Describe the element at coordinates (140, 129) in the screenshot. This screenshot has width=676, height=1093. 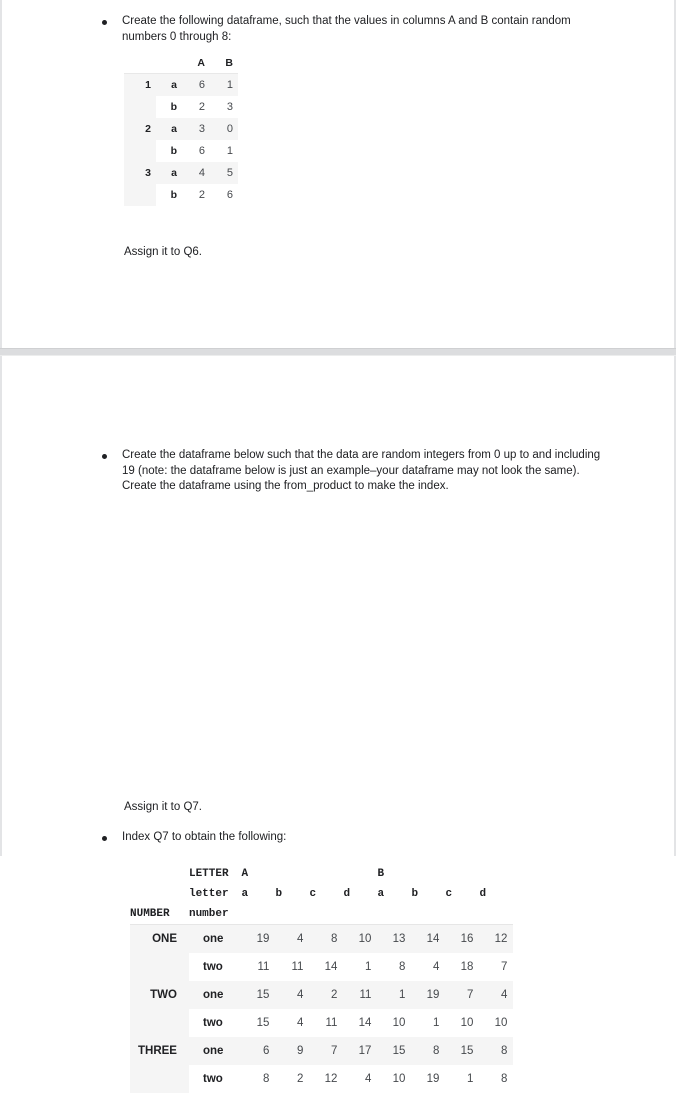
I see `row-index-outer: 2` at that location.